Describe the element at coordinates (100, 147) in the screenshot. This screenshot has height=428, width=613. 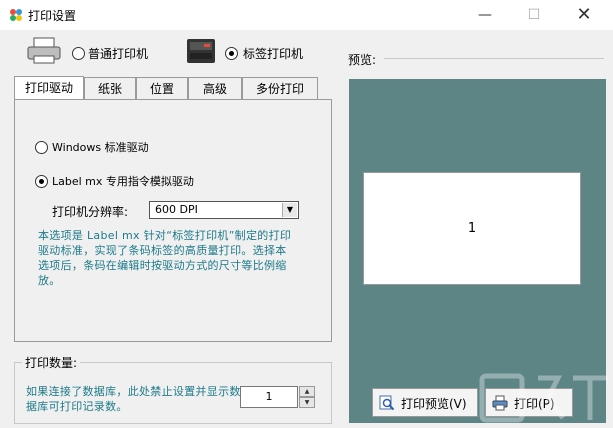
I see `windows-driver-label: Windows 标准驱动` at that location.